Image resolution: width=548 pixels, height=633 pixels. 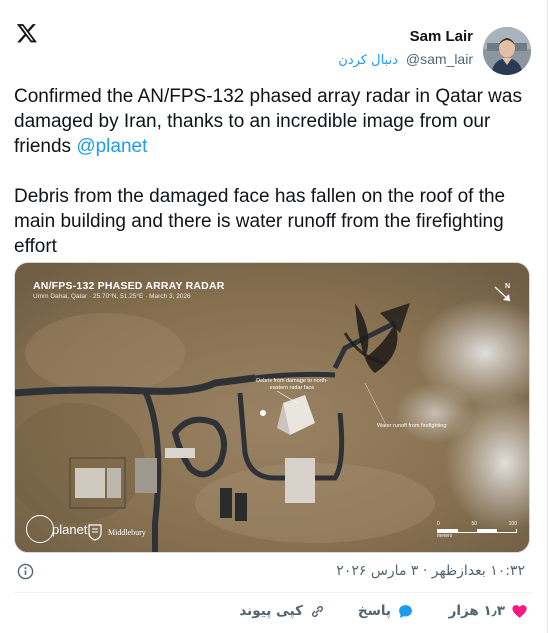 What do you see at coordinates (438, 524) in the screenshot?
I see `scale-label-0: 0` at bounding box center [438, 524].